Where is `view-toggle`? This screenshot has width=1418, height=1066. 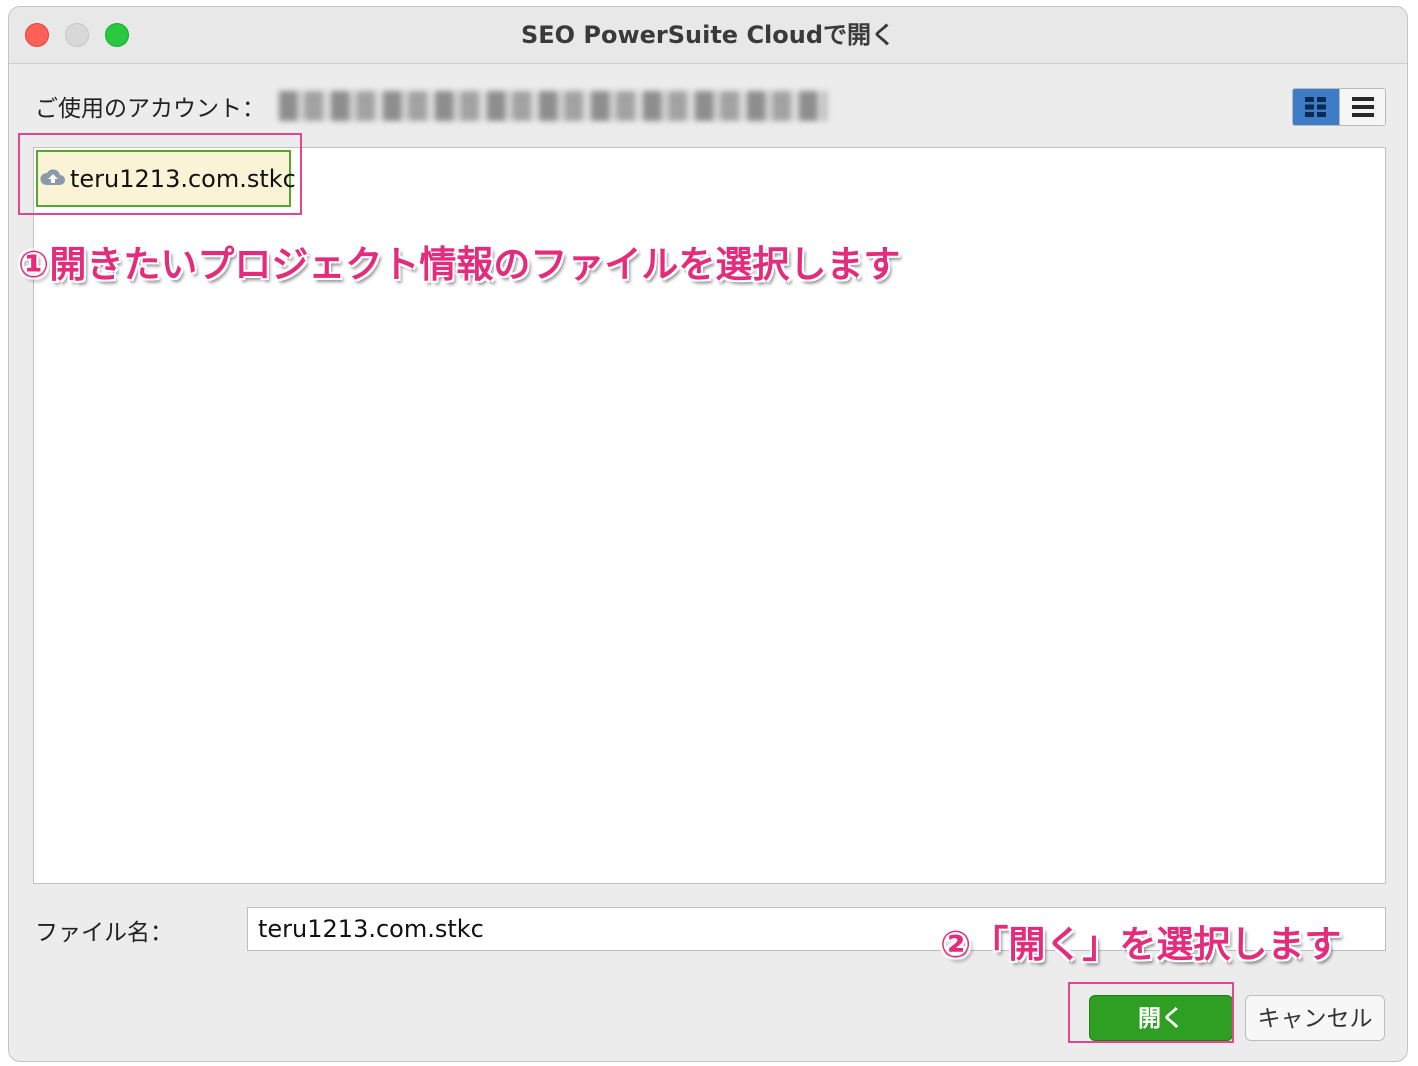 view-toggle is located at coordinates (1339, 107).